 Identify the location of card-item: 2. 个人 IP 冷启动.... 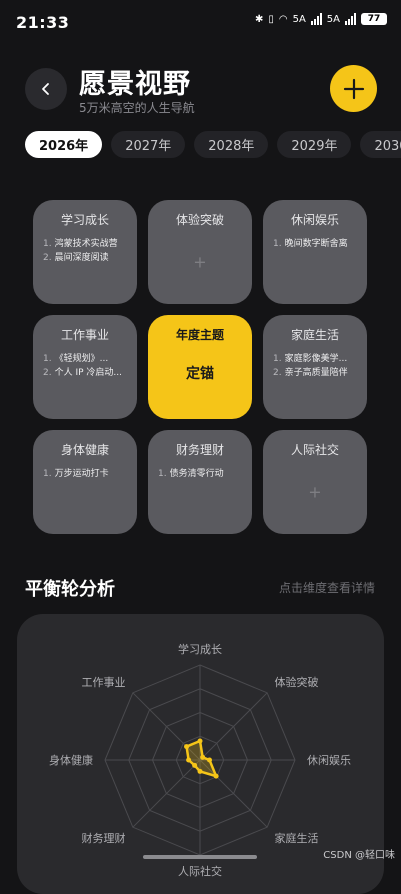
(82, 373).